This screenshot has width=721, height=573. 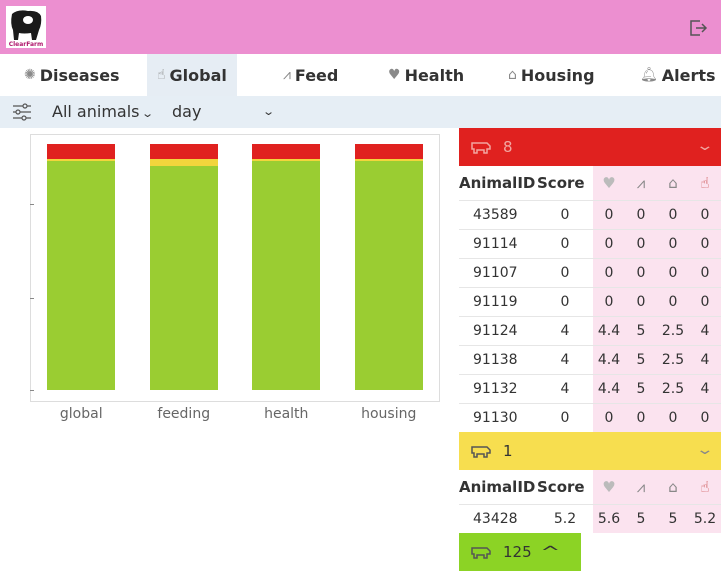 I want to click on grass-icon: ⩘, so click(x=641, y=486).